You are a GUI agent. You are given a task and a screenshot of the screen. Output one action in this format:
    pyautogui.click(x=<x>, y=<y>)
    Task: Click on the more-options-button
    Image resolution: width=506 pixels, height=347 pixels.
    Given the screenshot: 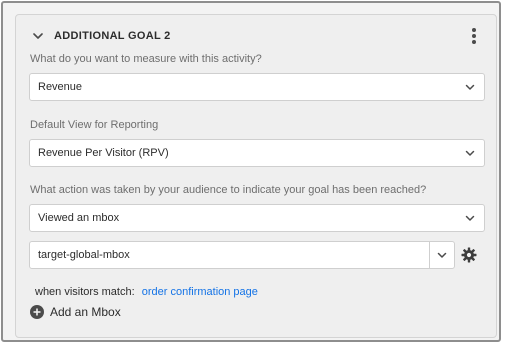 What is the action you would take?
    pyautogui.click(x=474, y=36)
    